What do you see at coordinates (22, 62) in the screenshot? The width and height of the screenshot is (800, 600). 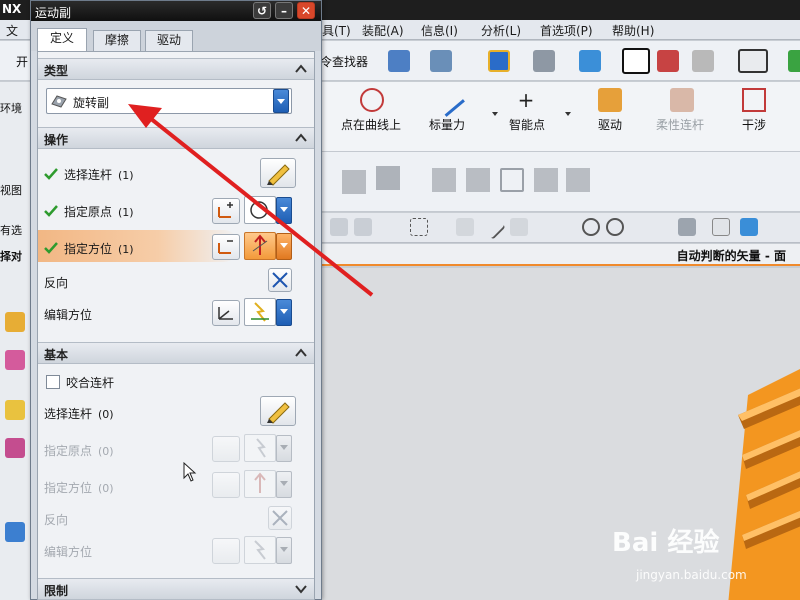 I see `toolbar-left-partial: 开` at bounding box center [22, 62].